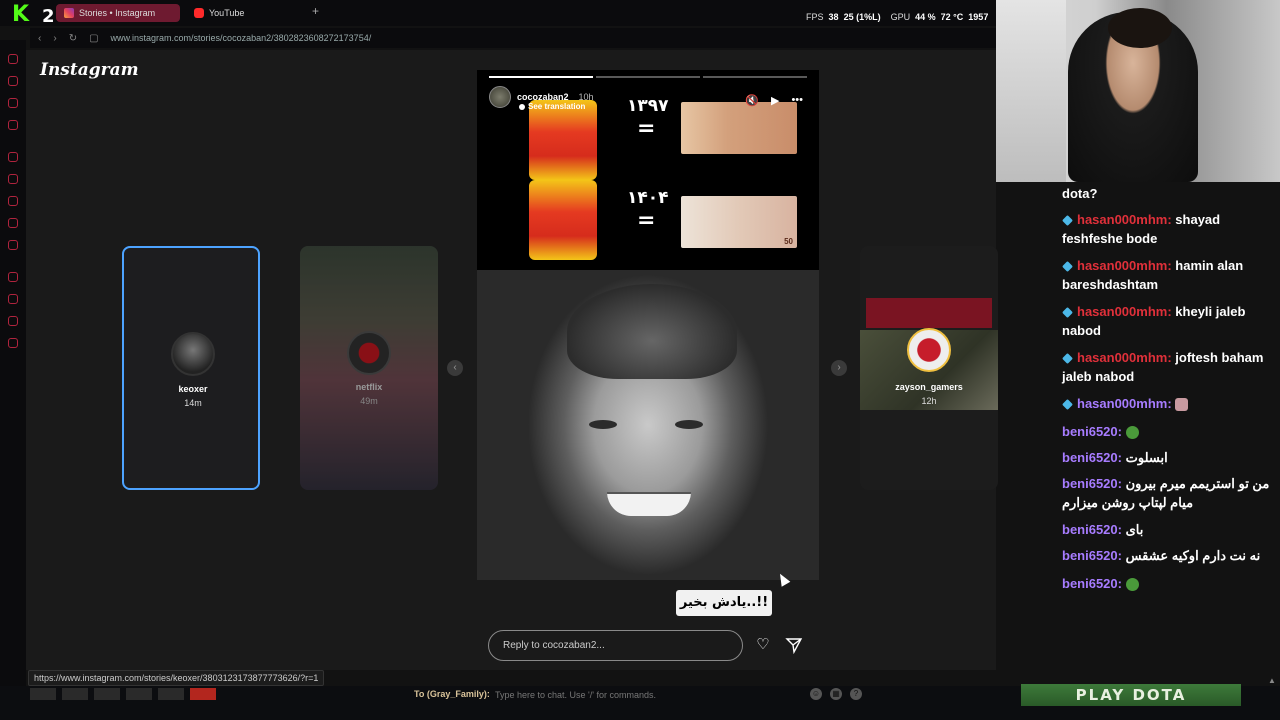 Image resolution: width=1280 pixels, height=720 pixels. I want to click on chat-message: beni6520:, so click(1169, 583).